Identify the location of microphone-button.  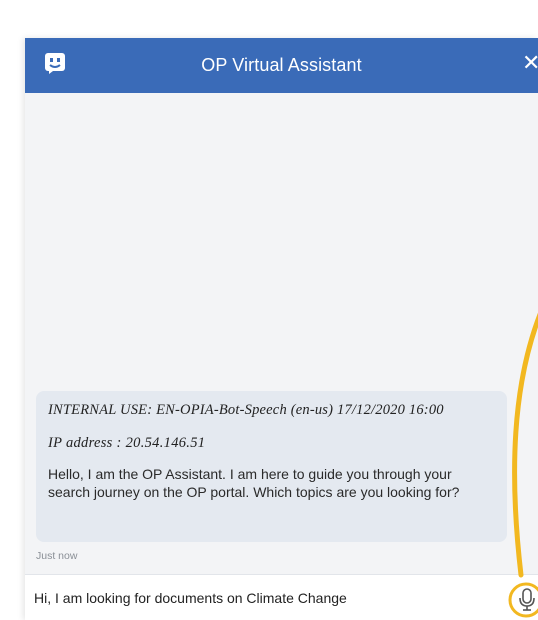
(526, 599).